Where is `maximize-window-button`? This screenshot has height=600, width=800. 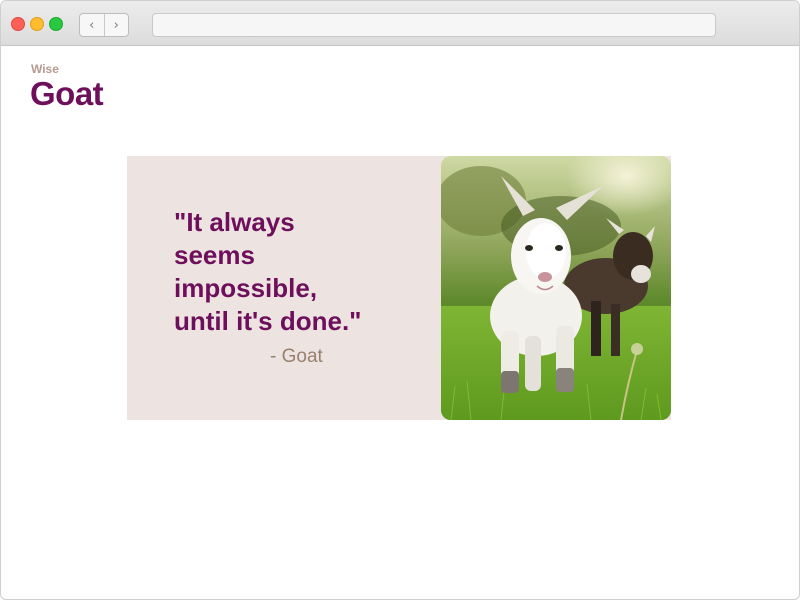
maximize-window-button is located at coordinates (56, 24).